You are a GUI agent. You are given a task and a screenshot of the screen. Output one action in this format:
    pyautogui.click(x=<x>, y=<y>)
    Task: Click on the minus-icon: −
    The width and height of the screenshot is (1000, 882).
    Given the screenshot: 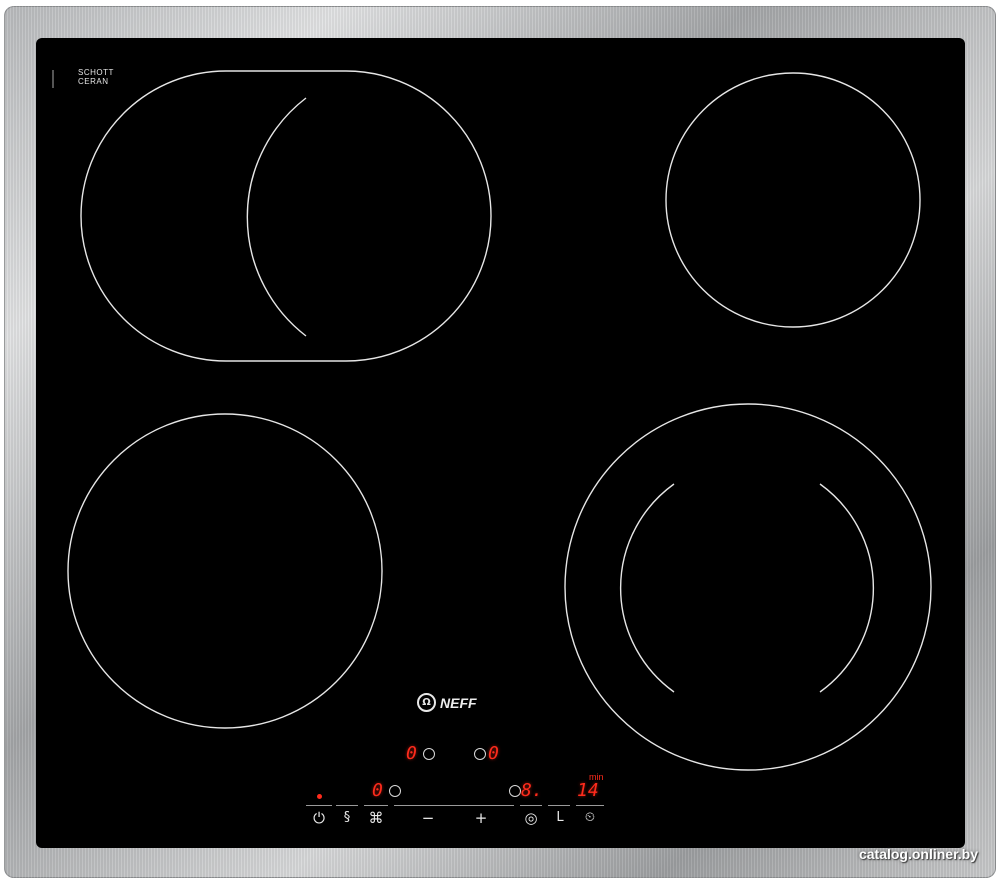 What is the action you would take?
    pyautogui.click(x=428, y=818)
    